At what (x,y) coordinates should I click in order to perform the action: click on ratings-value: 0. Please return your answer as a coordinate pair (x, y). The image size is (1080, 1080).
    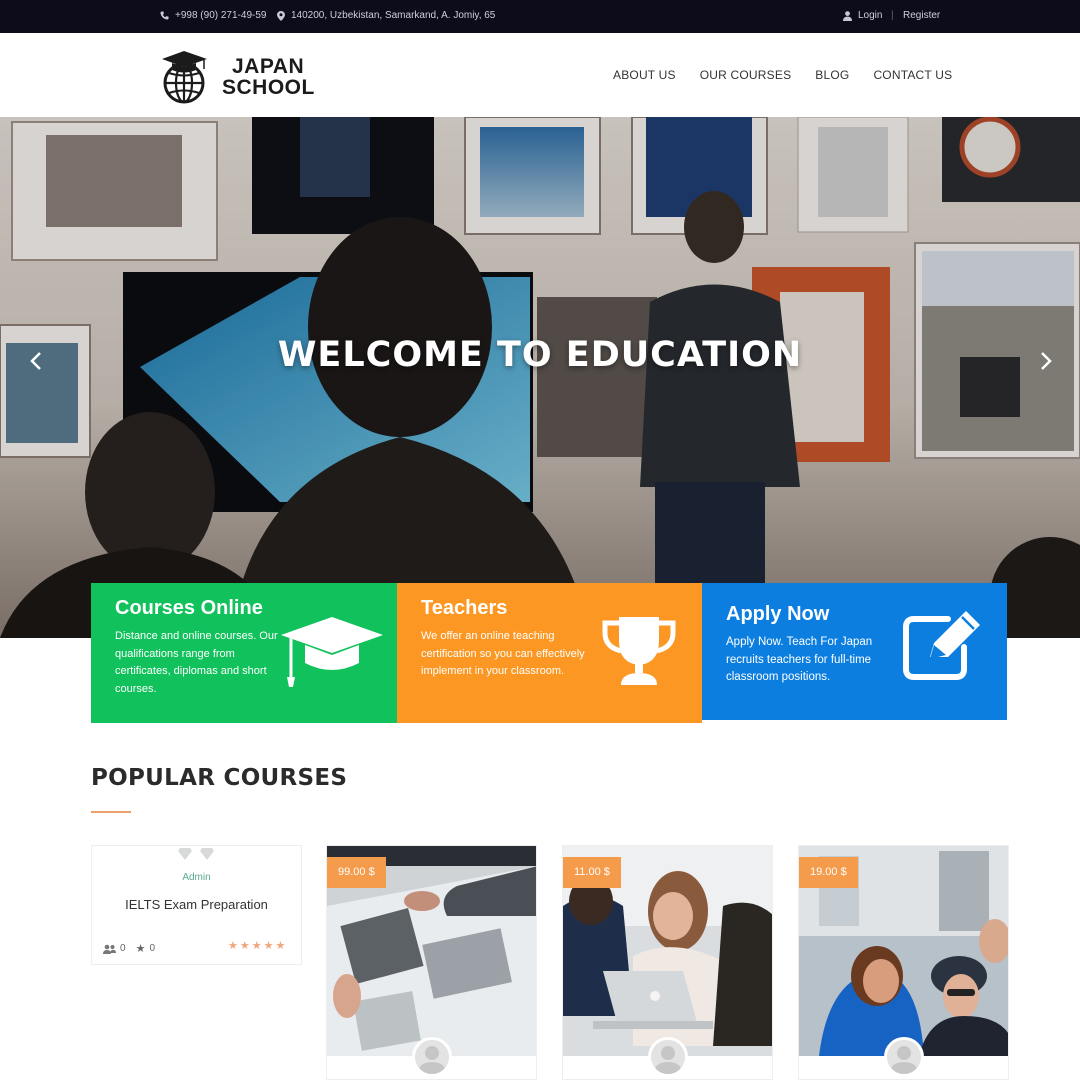
    Looking at the image, I should click on (152, 948).